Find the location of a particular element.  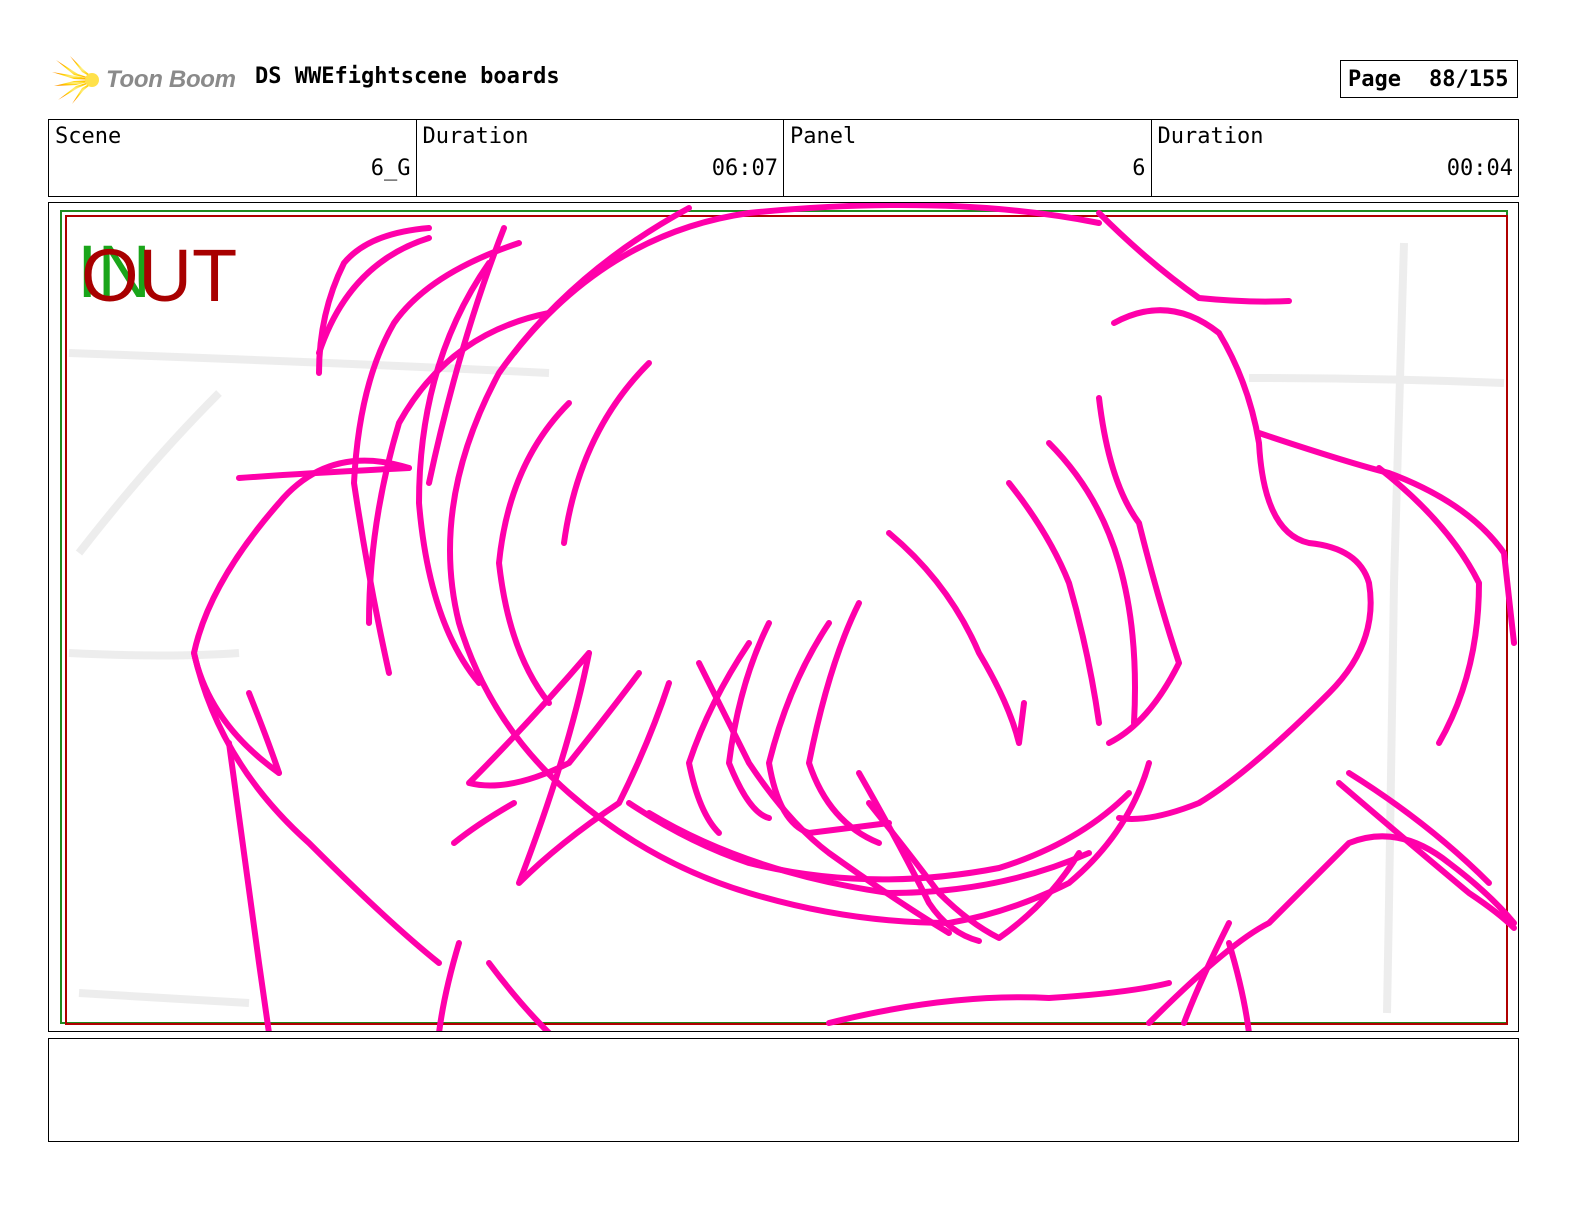

out-marker: OUT is located at coordinates (159, 275).